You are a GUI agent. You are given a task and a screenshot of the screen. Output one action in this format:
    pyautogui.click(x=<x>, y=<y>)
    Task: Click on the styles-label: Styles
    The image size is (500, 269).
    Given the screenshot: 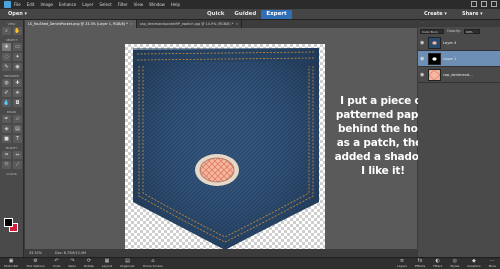 What is the action you would take?
    pyautogui.click(x=455, y=266)
    